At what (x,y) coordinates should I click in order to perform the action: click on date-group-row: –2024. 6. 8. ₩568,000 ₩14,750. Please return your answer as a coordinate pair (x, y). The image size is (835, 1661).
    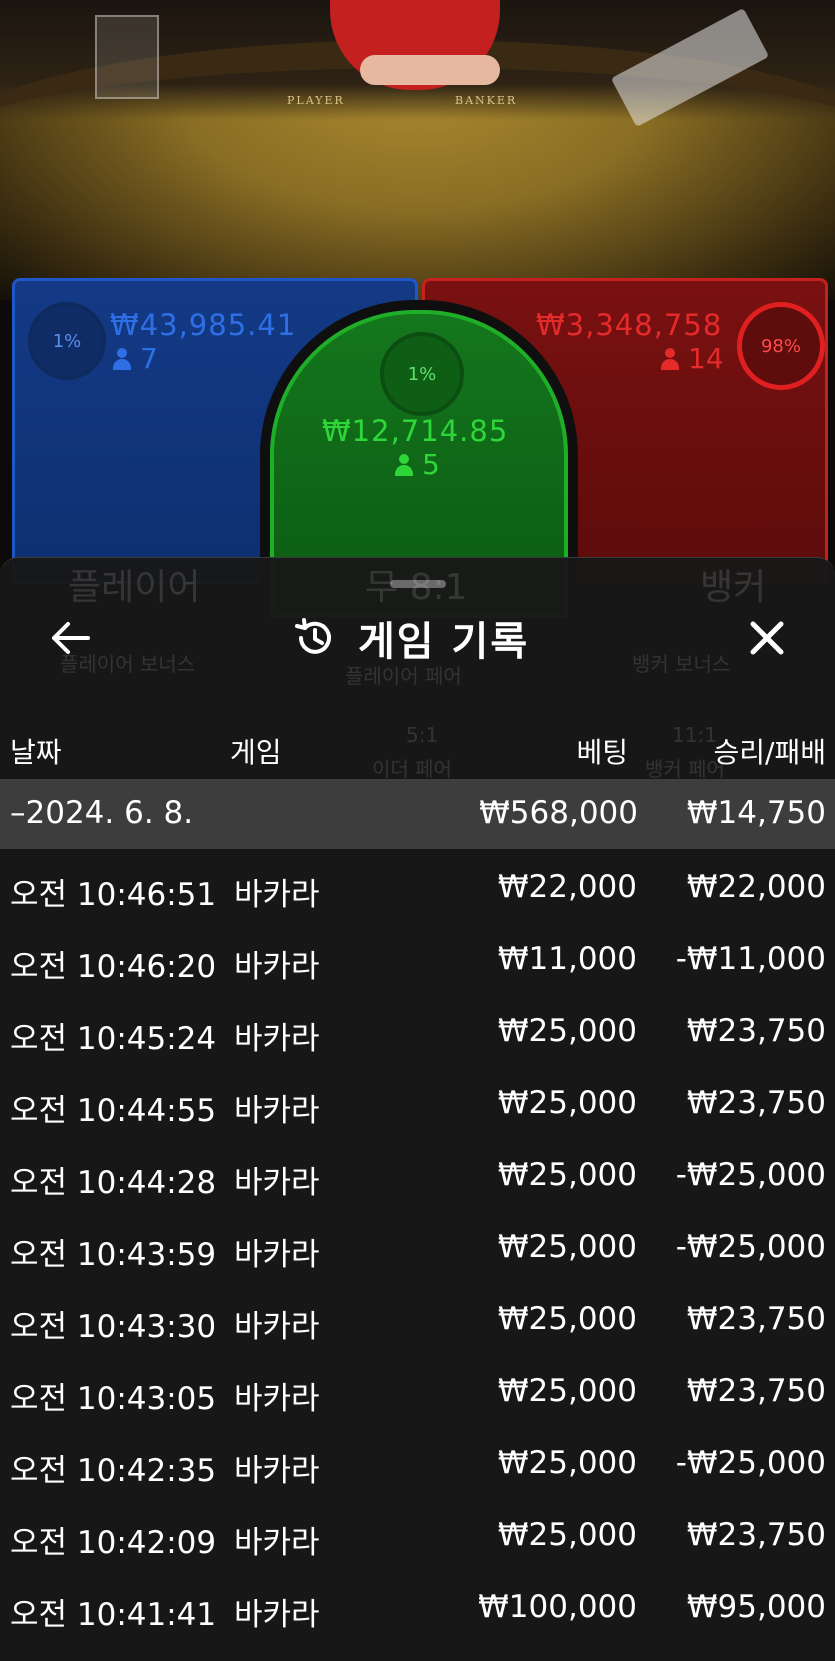
    Looking at the image, I should click on (417, 814).